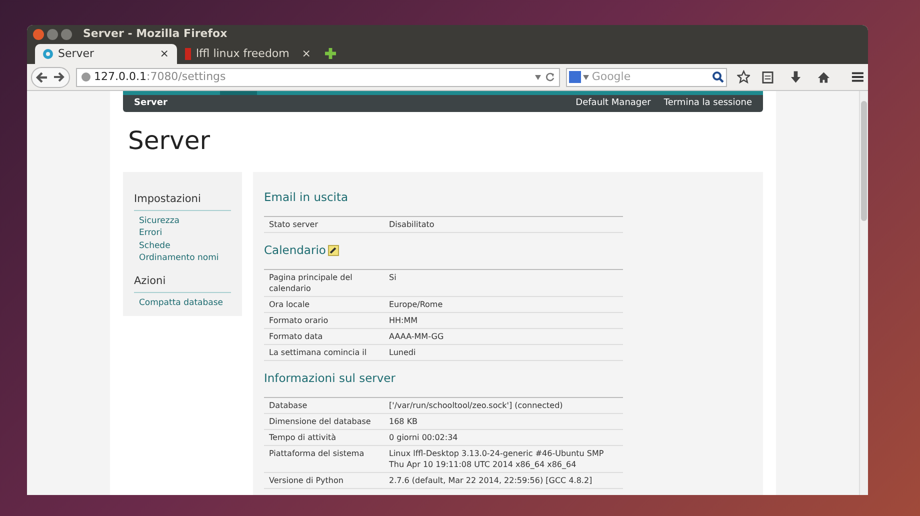 This screenshot has height=516, width=920. What do you see at coordinates (497, 459) in the screenshot?
I see `field-value: Linux lffl-Desktop 3.13.0-24-generic #46-Ubuntu SMP Thu Apr 10 19:11:08 UTC 2014 x86_64 x86_64` at bounding box center [497, 459].